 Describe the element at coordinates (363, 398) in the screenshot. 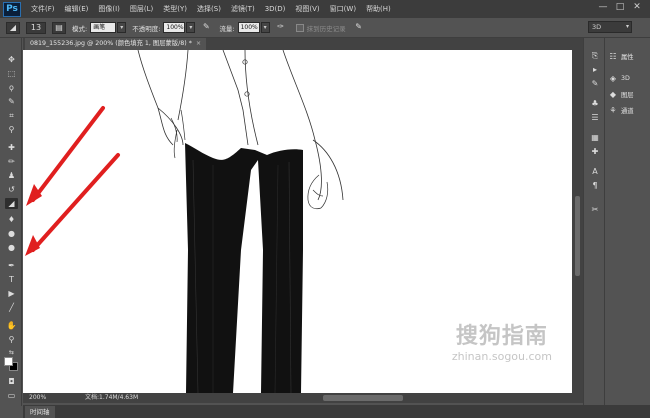

I see `horizontal-scroll-thumb` at that location.